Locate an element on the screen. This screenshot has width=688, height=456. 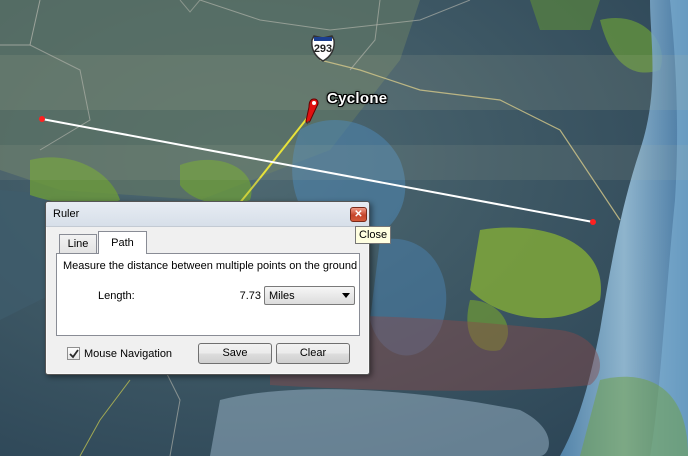
dialog-title: Ruler is located at coordinates (66, 214).